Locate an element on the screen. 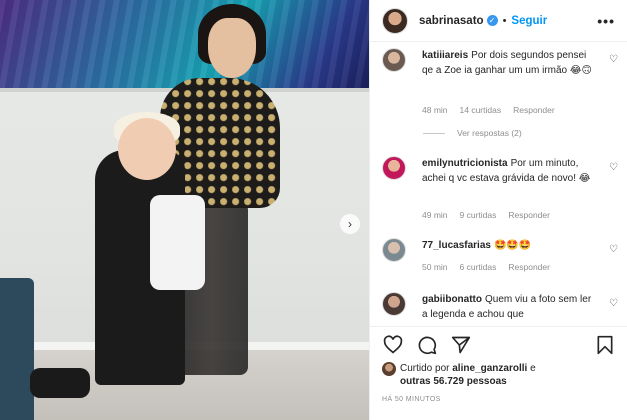 This screenshot has height=420, width=627. comment-meta: 50 min 6 curtidas Responder is located at coordinates (492, 267).